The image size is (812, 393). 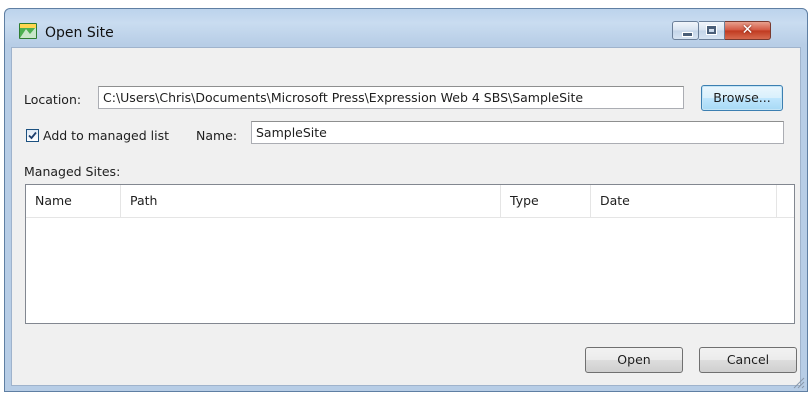 What do you see at coordinates (217, 135) in the screenshot?
I see `name-label: Name:` at bounding box center [217, 135].